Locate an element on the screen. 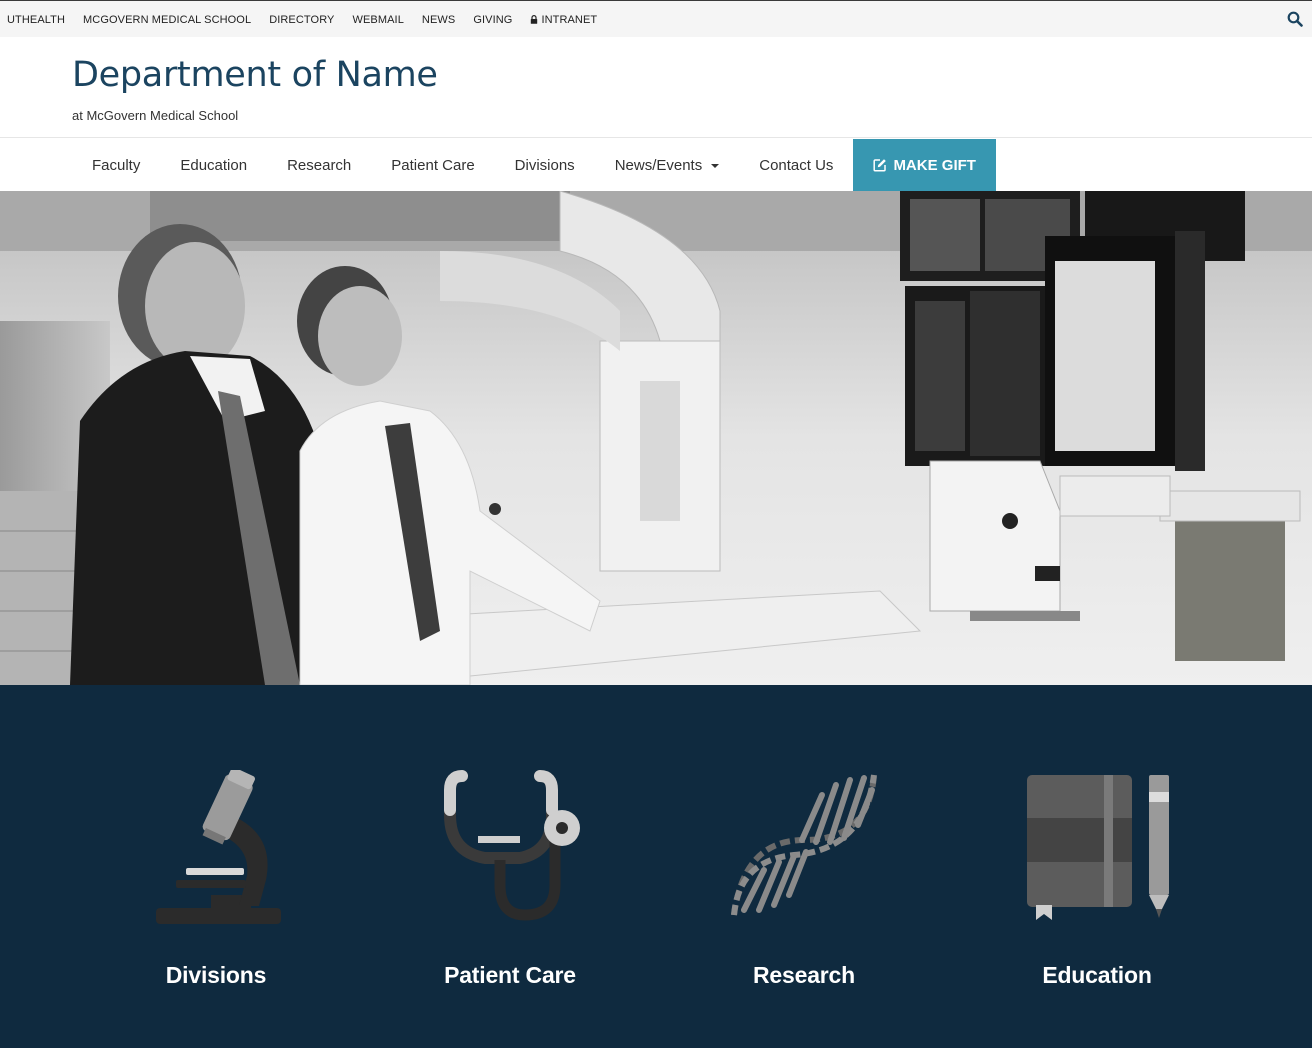 The image size is (1312, 1048). quick-link-research: Research is located at coordinates (804, 866).